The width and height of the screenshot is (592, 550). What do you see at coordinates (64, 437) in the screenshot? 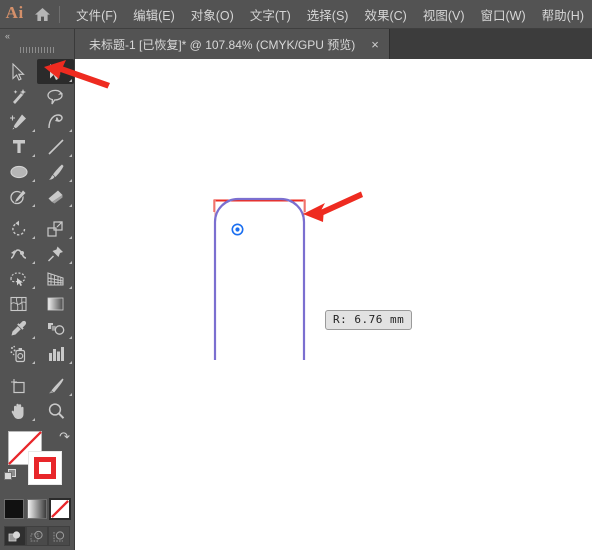
I see `swap-fill-stroke-icon: ↷` at bounding box center [64, 437].